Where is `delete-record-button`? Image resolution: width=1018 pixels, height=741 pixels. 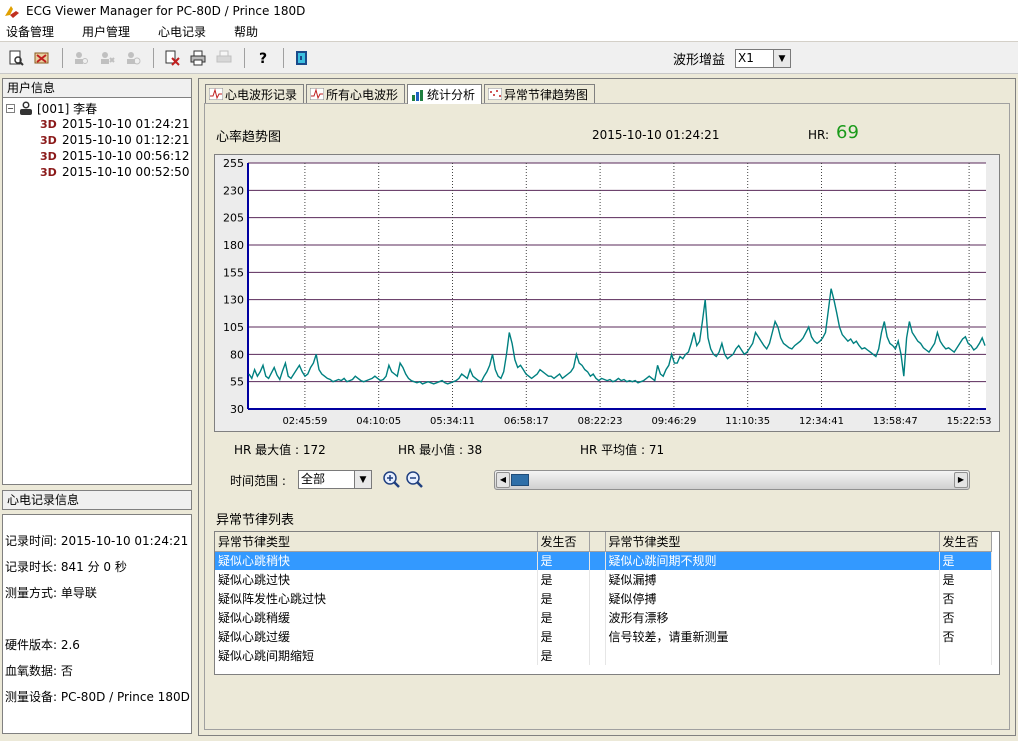 delete-record-button is located at coordinates (172, 58).